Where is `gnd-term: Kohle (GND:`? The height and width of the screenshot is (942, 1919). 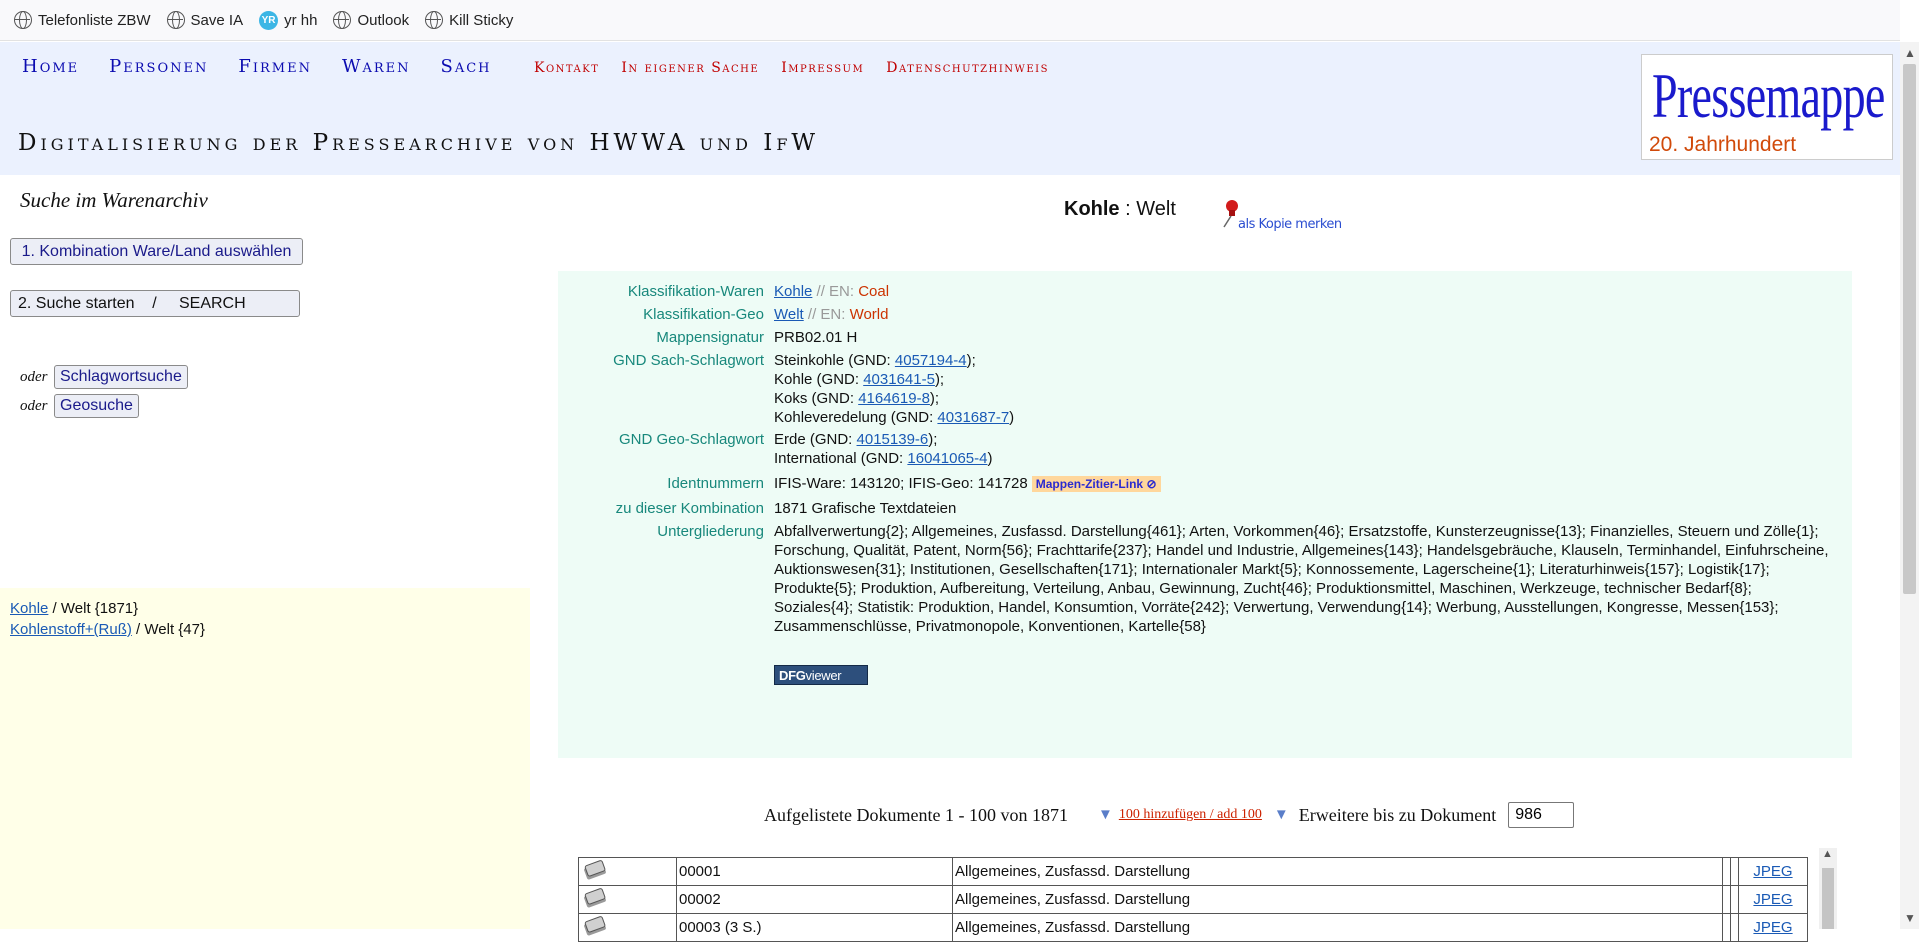
gnd-term: Kohle (GND: is located at coordinates (819, 379).